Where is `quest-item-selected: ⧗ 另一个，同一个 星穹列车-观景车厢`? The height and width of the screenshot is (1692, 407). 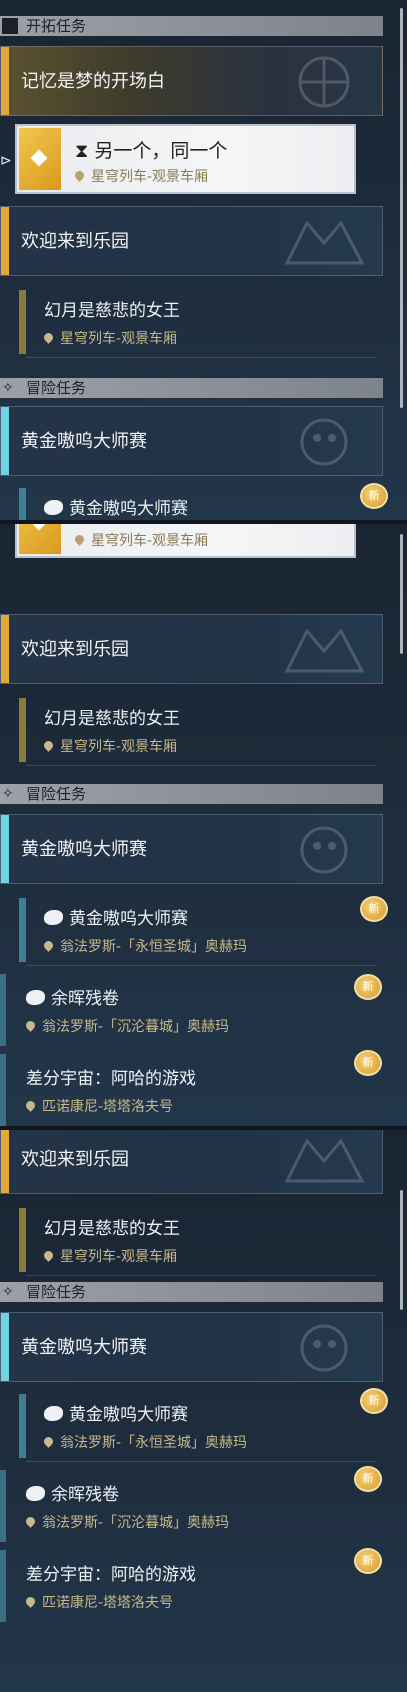
quest-item-selected: ⧗ 另一个，同一个 星穹列车-观景车厢 is located at coordinates (185, 159).